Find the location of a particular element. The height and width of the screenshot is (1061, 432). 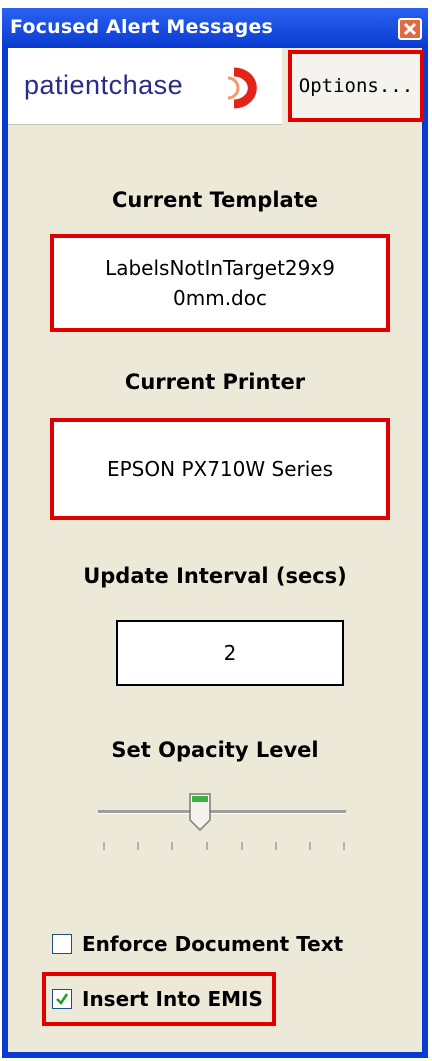

enforce-label: Enforce Document Text is located at coordinates (213, 944).